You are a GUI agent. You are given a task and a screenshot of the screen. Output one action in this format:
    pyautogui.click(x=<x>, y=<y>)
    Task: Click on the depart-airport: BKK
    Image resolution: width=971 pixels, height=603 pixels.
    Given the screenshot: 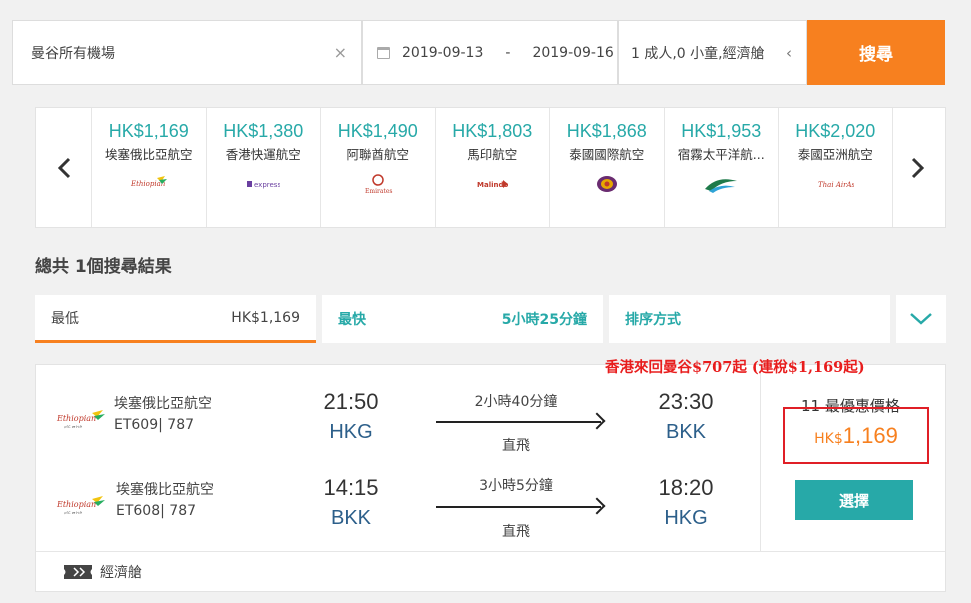 What is the action you would take?
    pyautogui.click(x=351, y=518)
    